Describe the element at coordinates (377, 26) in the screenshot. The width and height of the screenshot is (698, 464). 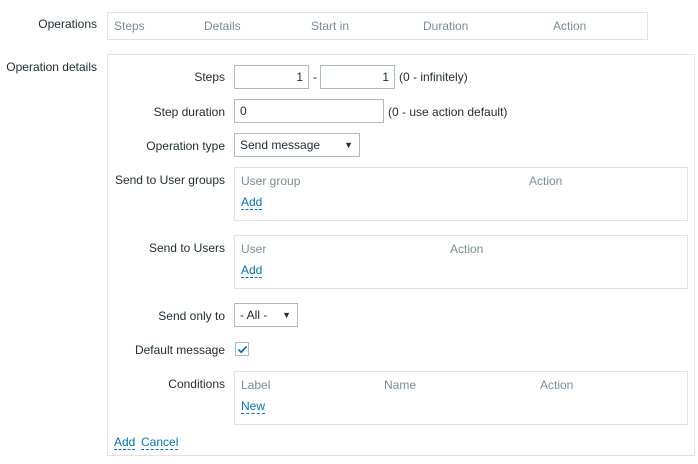
I see `operations-table: Steps Details Start in Duration Action` at that location.